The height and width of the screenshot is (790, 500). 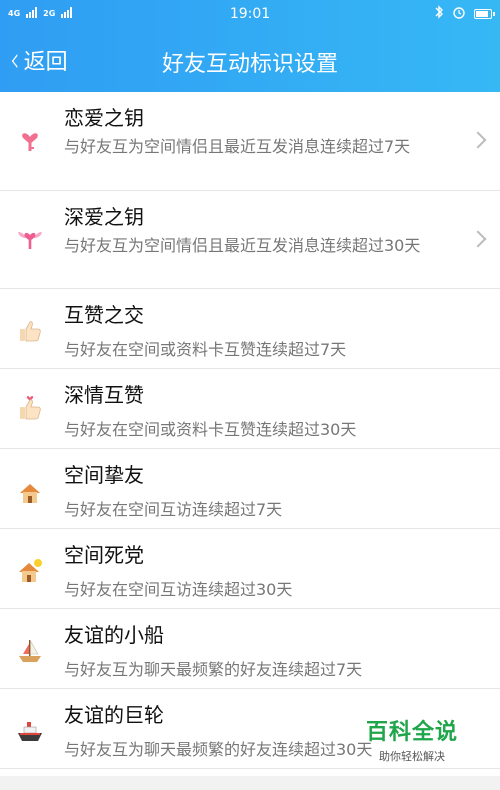 I want to click on thumbs-up-heart-icon, so click(x=30, y=407).